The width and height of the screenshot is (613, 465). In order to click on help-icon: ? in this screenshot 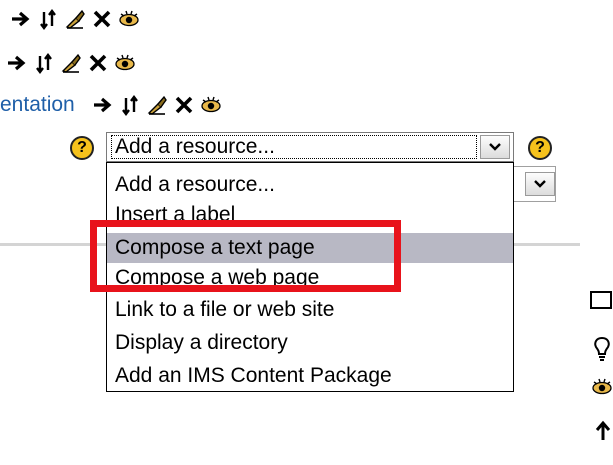, I will do `click(82, 148)`.